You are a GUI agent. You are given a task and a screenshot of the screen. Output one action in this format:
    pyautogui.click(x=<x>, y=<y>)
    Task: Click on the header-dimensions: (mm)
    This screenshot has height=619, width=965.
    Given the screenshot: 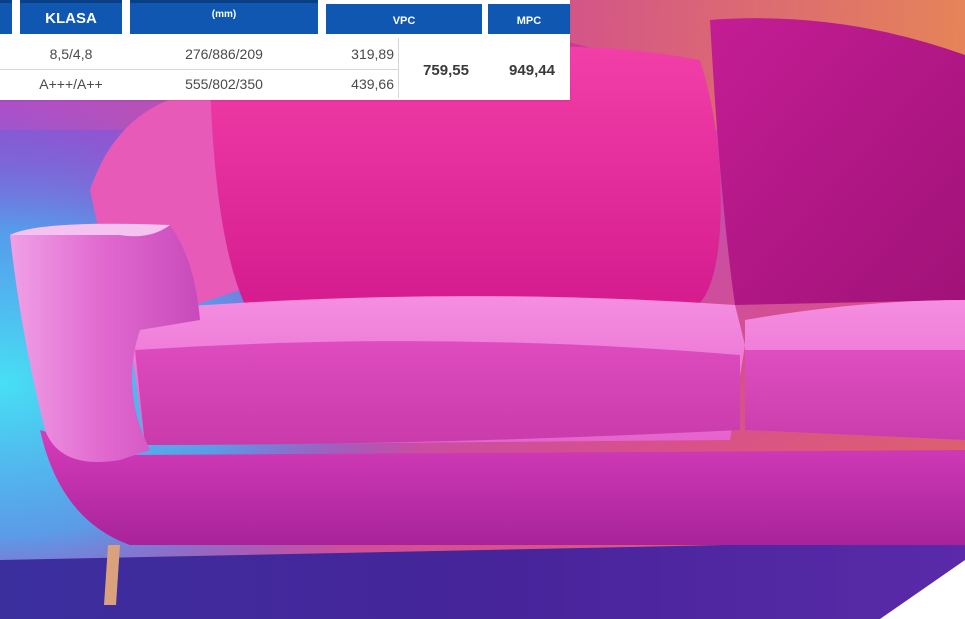 What is the action you would take?
    pyautogui.click(x=224, y=17)
    